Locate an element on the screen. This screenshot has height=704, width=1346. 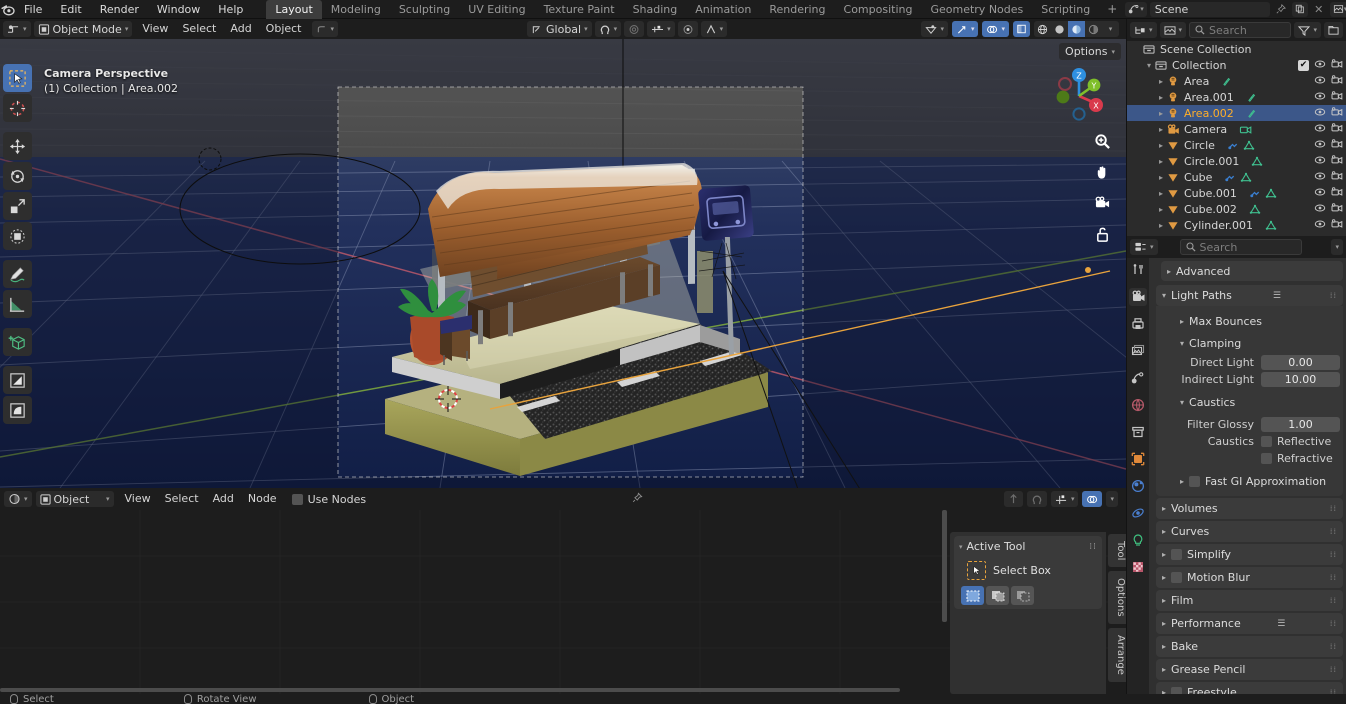
sidebar-tab-tool: Tool is located at coordinates (1117, 551).